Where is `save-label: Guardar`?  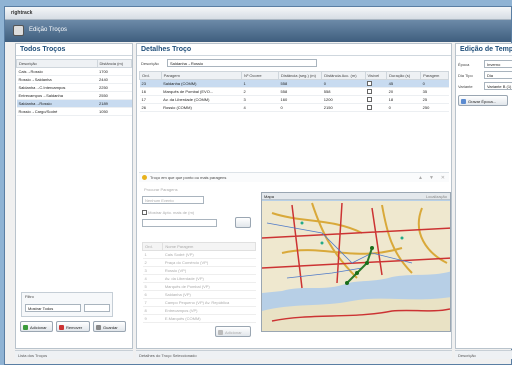
save-label: Guardar is located at coordinates (110, 327).